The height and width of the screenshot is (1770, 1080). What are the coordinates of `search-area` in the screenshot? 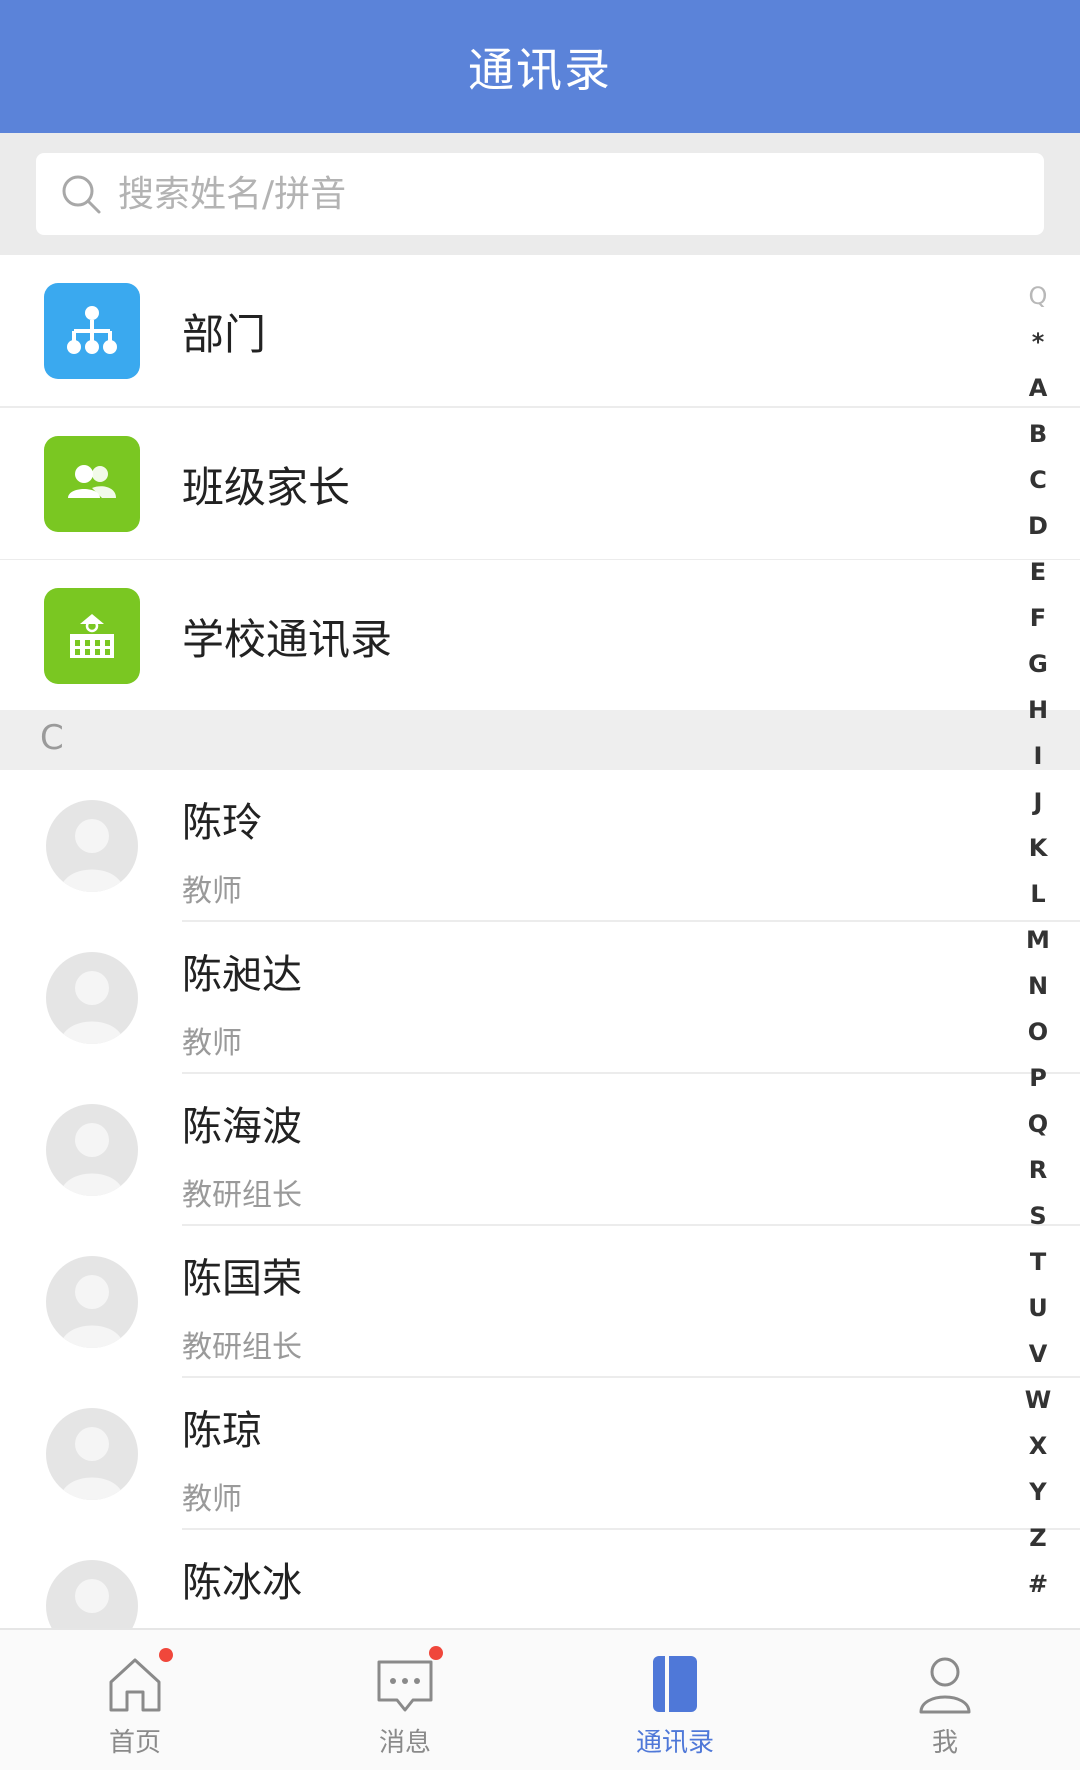 It's located at (540, 194).